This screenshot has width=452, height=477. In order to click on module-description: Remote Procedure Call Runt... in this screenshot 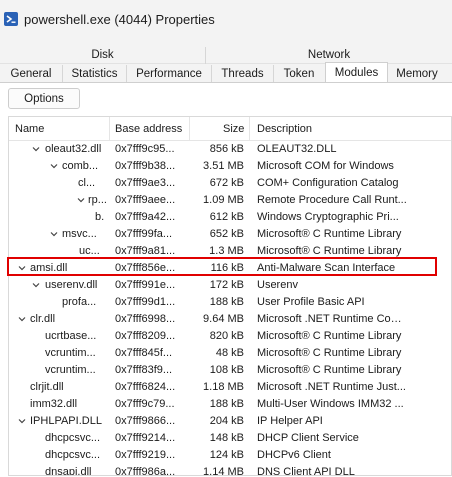, I will do `click(332, 200)`.